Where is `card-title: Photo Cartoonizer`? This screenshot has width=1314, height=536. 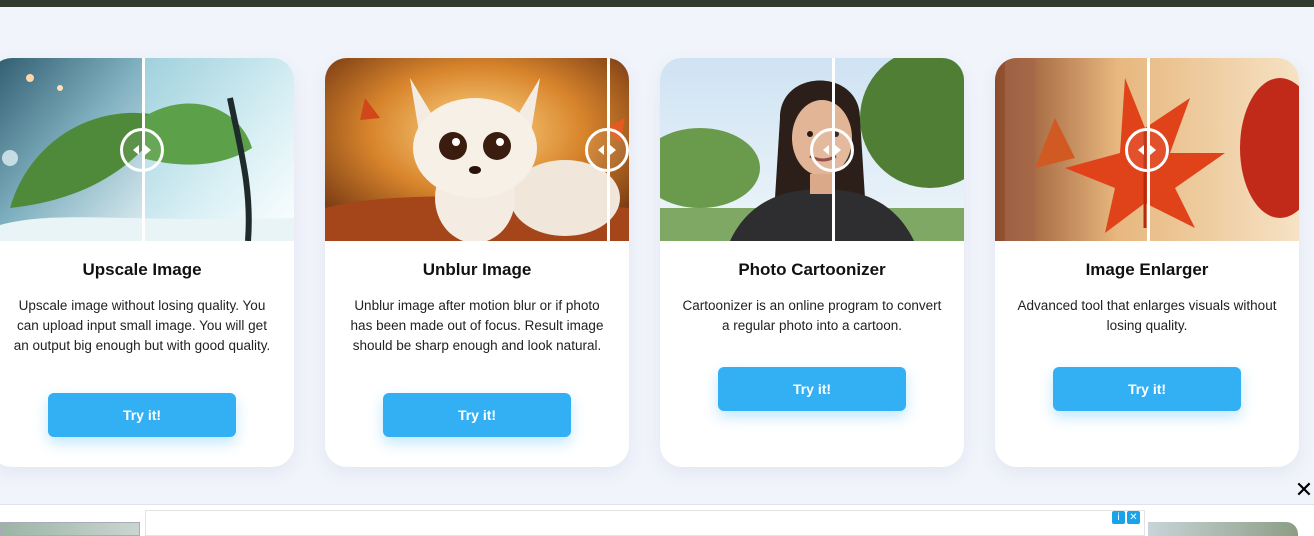
card-title: Photo Cartoonizer is located at coordinates (812, 269).